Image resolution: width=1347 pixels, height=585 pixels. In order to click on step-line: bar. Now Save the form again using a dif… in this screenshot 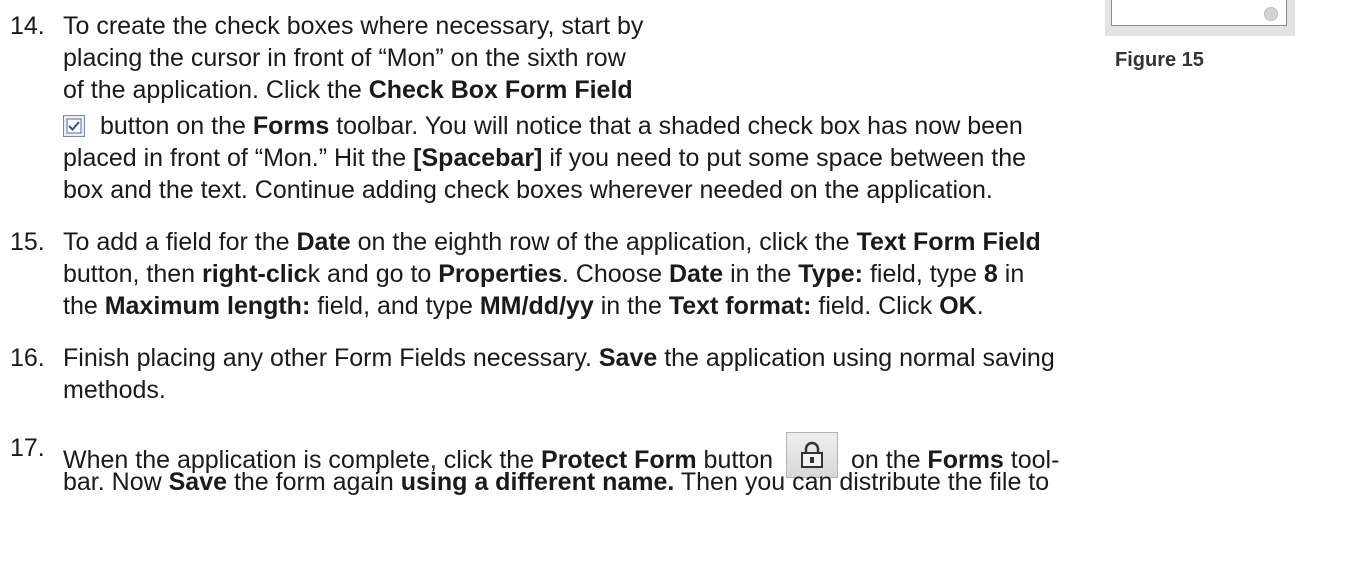, I will do `click(556, 482)`.